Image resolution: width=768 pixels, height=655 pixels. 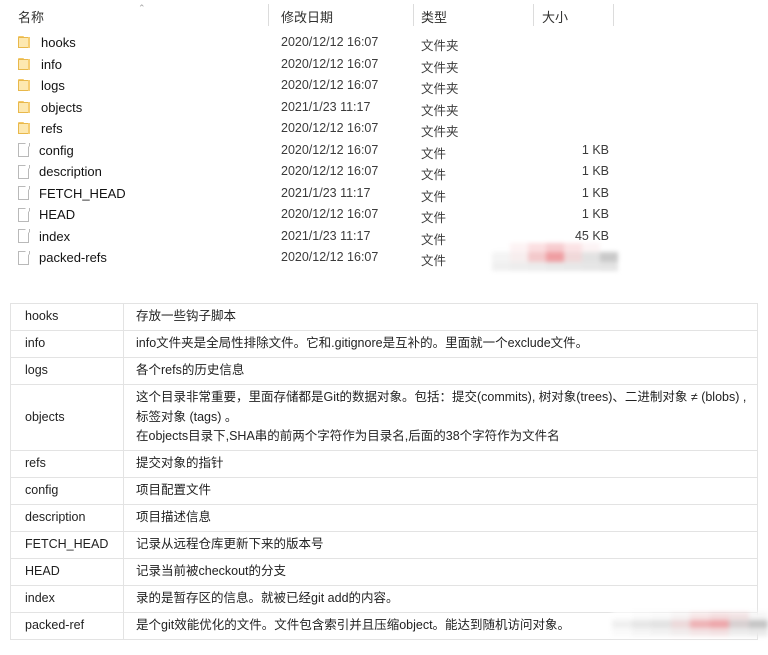 I want to click on description-value-cell: 存放一些钩子脚本, so click(x=440, y=317).